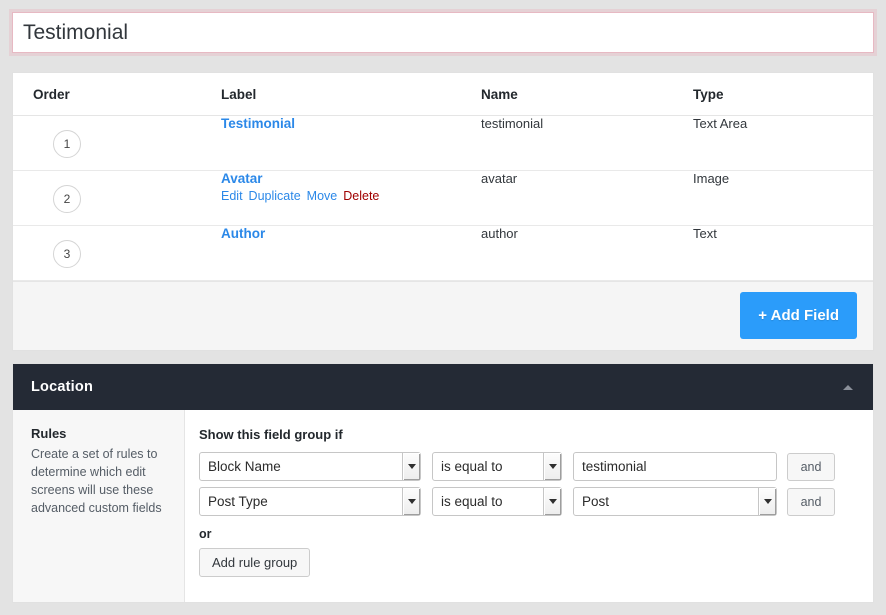  Describe the element at coordinates (243, 233) in the screenshot. I see `field-label-link: Author` at that location.